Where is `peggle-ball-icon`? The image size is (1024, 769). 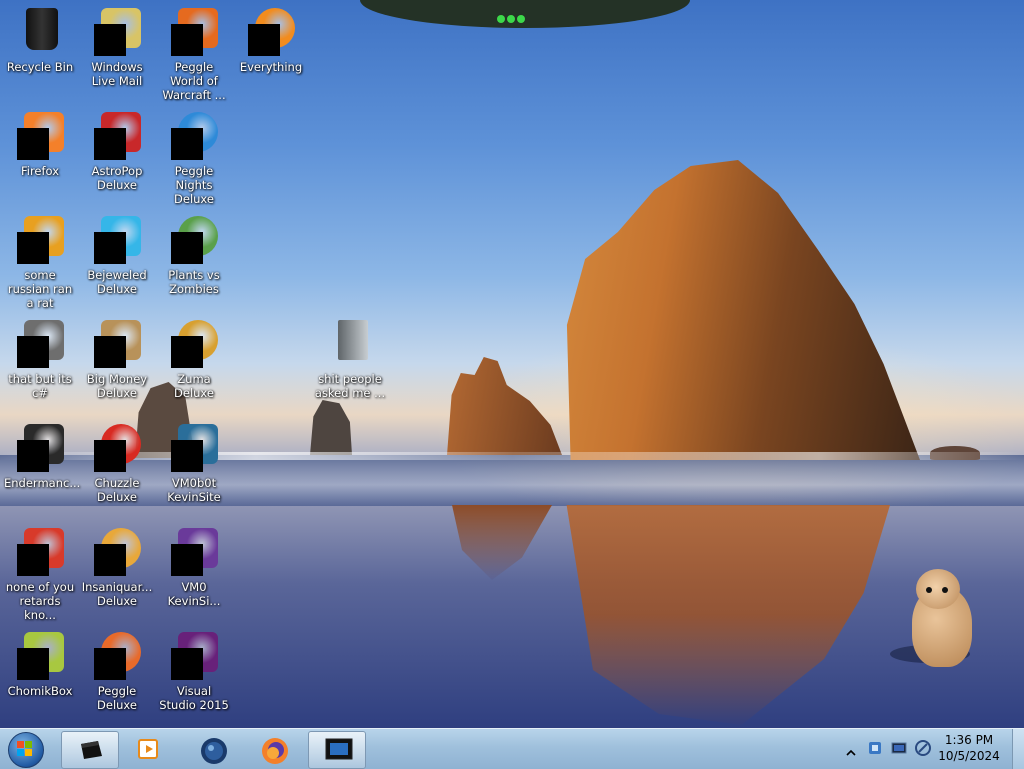
peggle-ball-icon is located at coordinates (40, 552).